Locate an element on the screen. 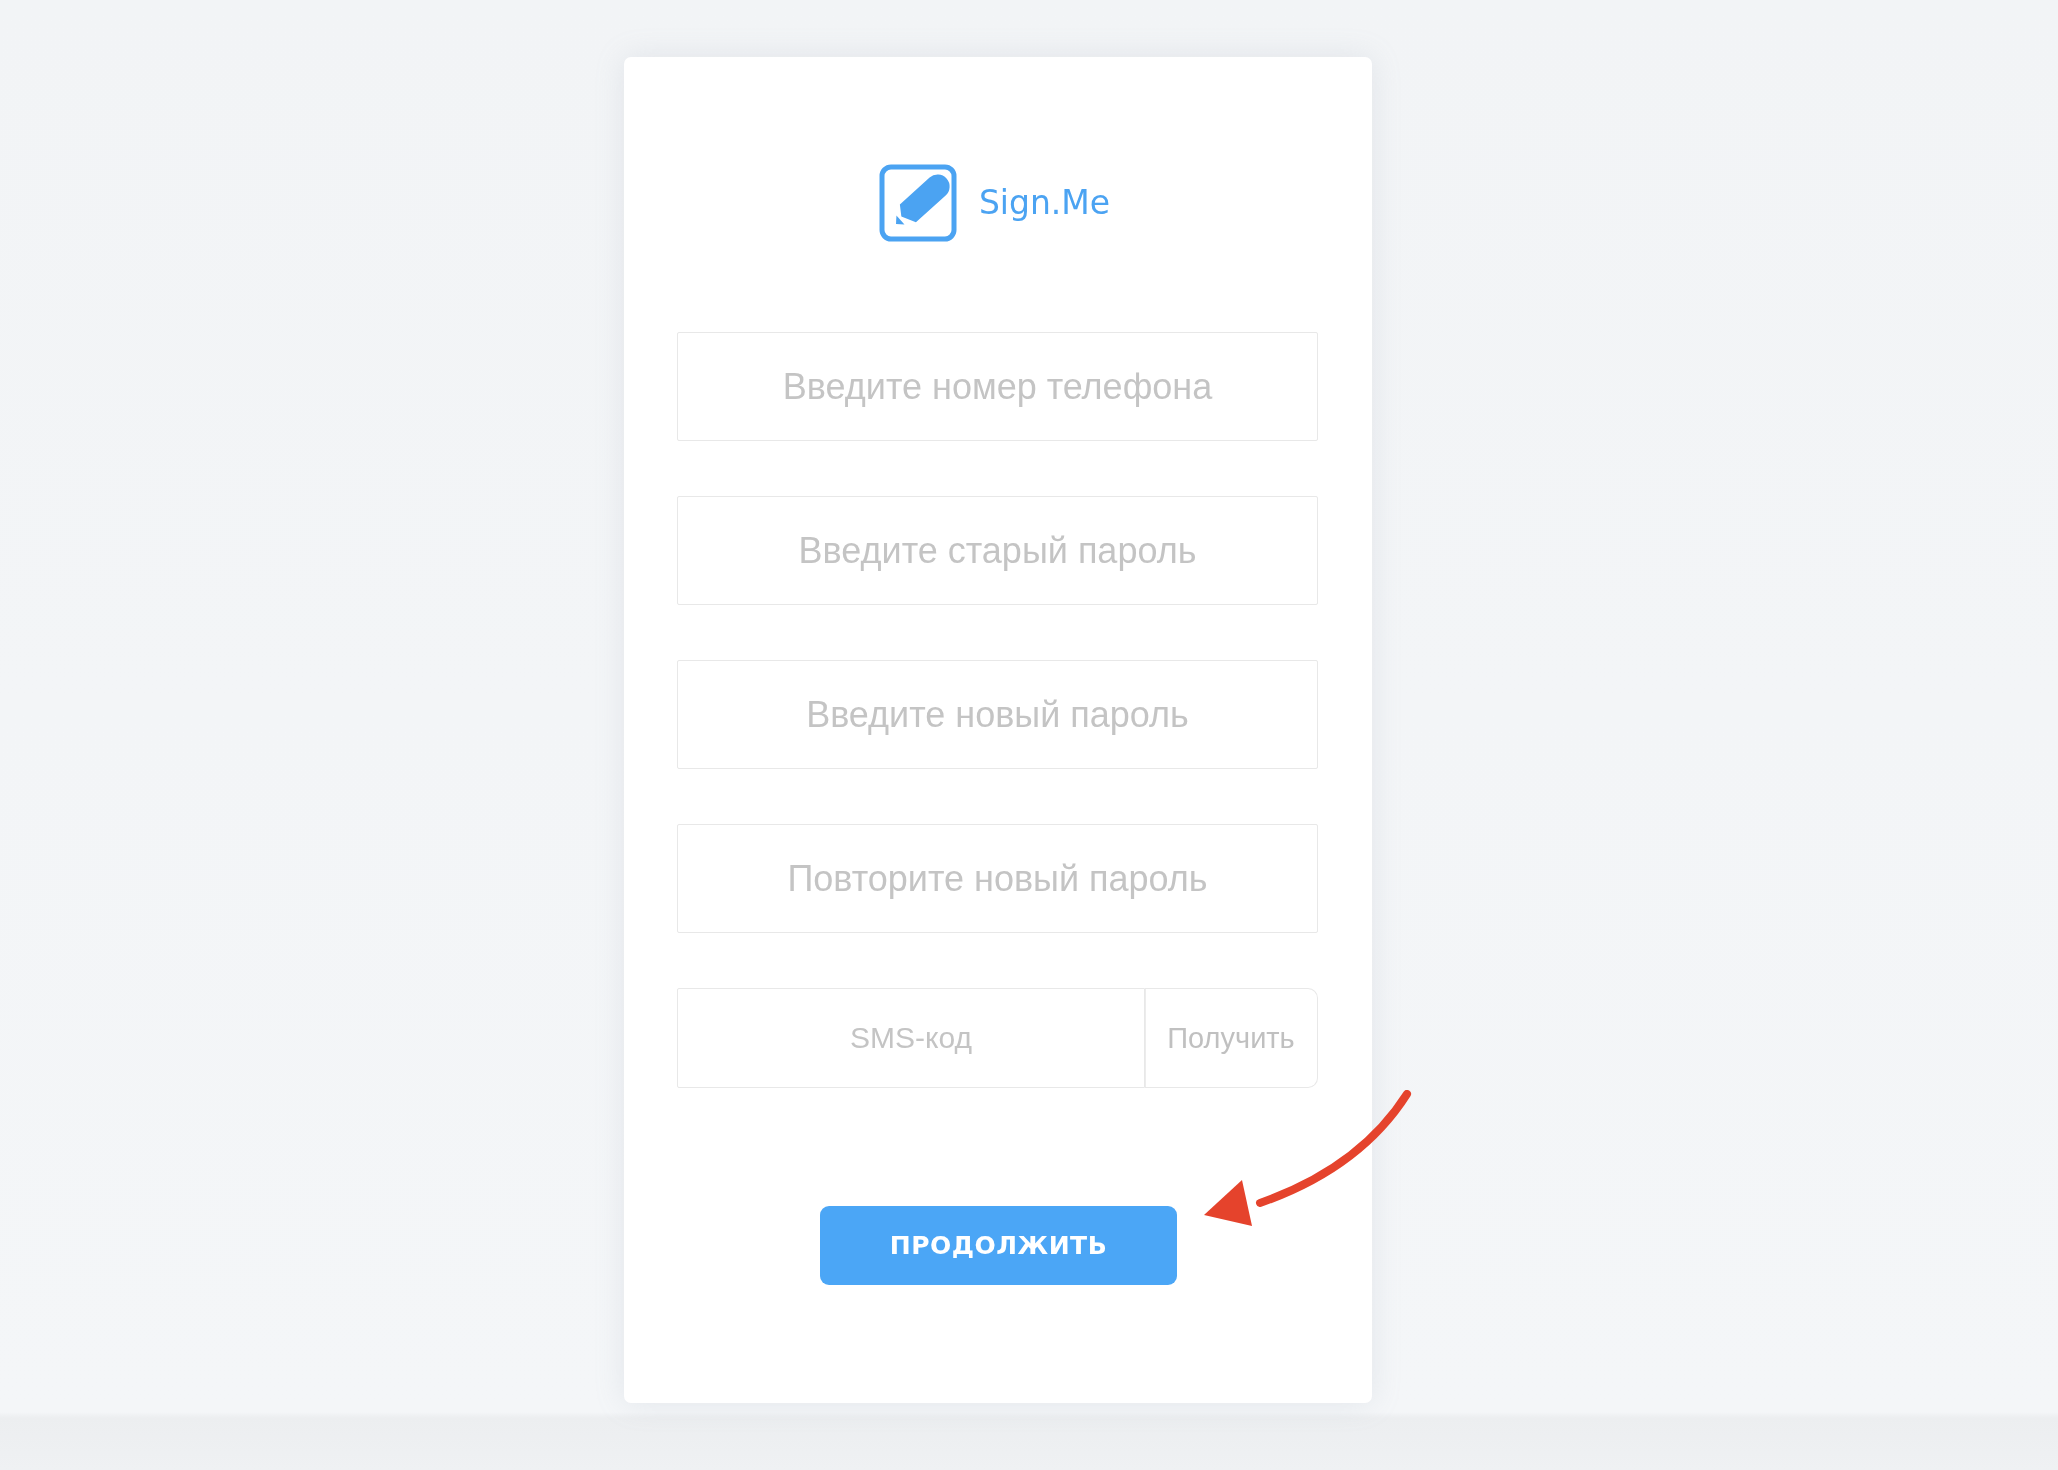 This screenshot has width=2058, height=1470. continue-button: ПРОДОЛЖИТЬ is located at coordinates (998, 1245).